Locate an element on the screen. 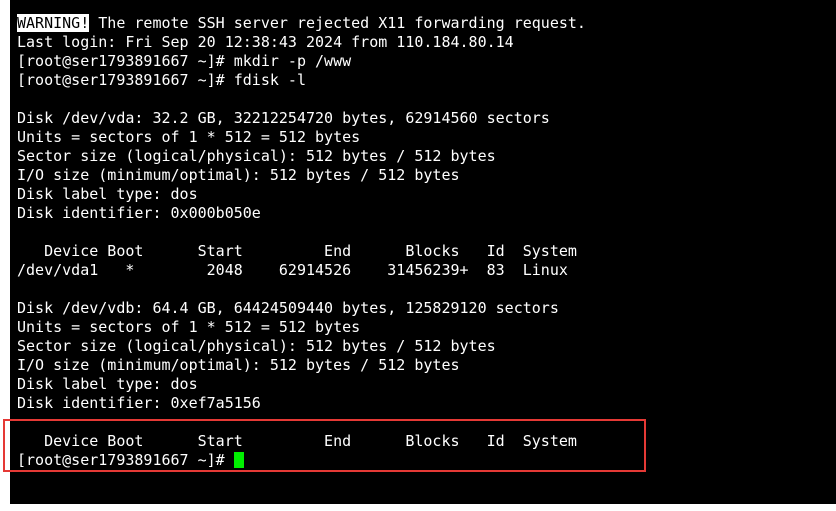 The width and height of the screenshot is (836, 511). terminal-line-prompt: [root@ser1793891667 ~]# is located at coordinates (301, 460).